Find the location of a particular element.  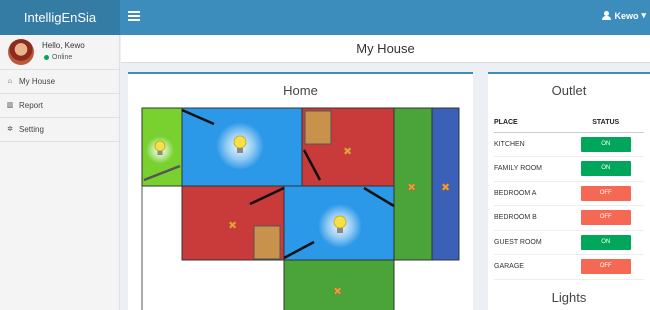

table-row: FAMILY ROOM ON is located at coordinates (569, 169).